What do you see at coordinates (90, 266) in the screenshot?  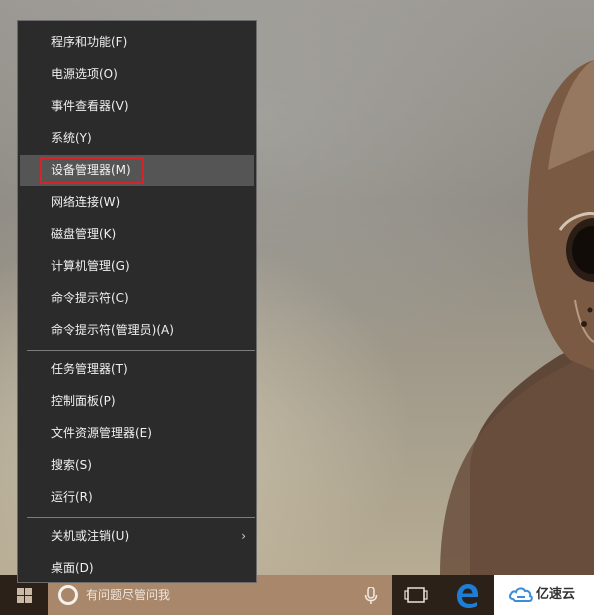 I see `menu-item-label: 计算机管理(G)` at bounding box center [90, 266].